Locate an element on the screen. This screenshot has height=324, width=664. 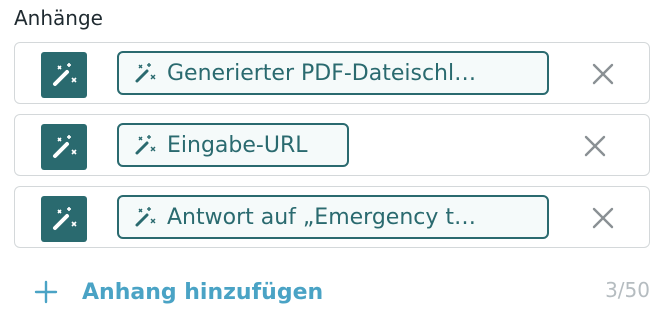
attachment-counter: 3/50 is located at coordinates (627, 290).